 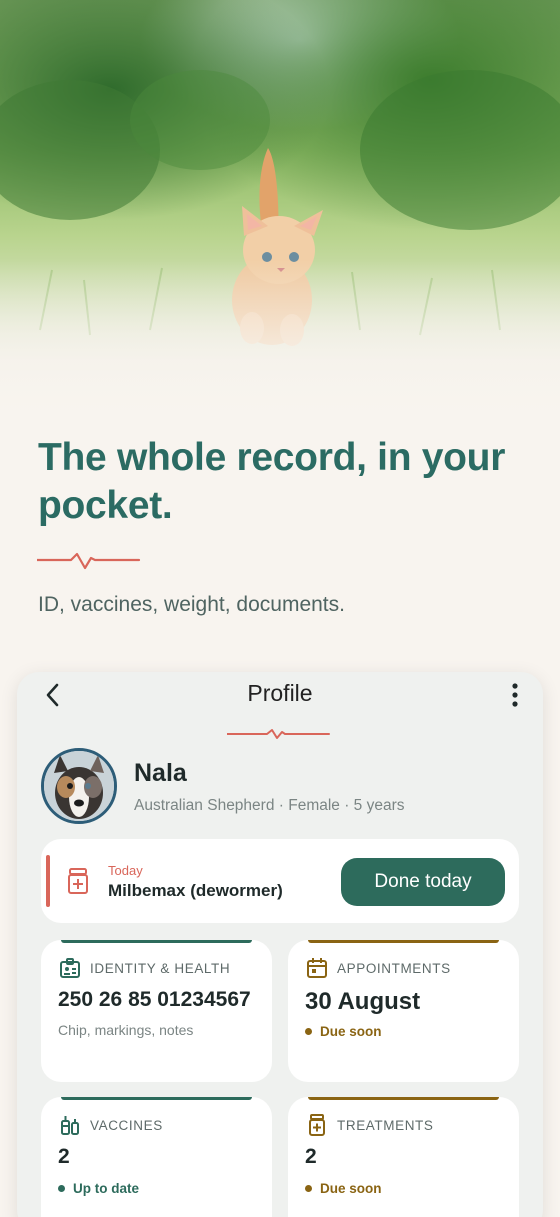 What do you see at coordinates (106, 1188) in the screenshot?
I see `status-text: Up to date` at bounding box center [106, 1188].